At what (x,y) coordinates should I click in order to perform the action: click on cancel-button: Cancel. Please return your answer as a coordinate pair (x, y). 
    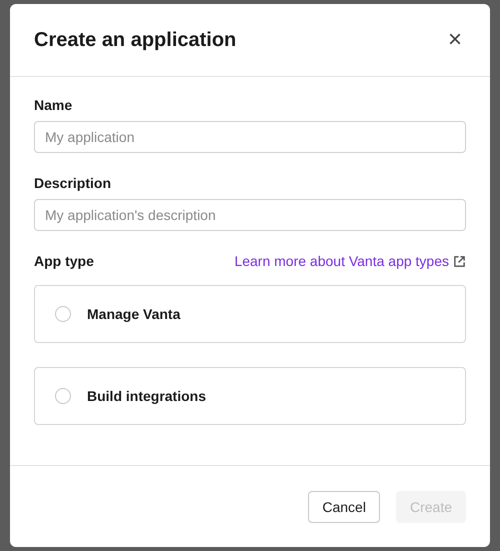
    Looking at the image, I should click on (344, 506).